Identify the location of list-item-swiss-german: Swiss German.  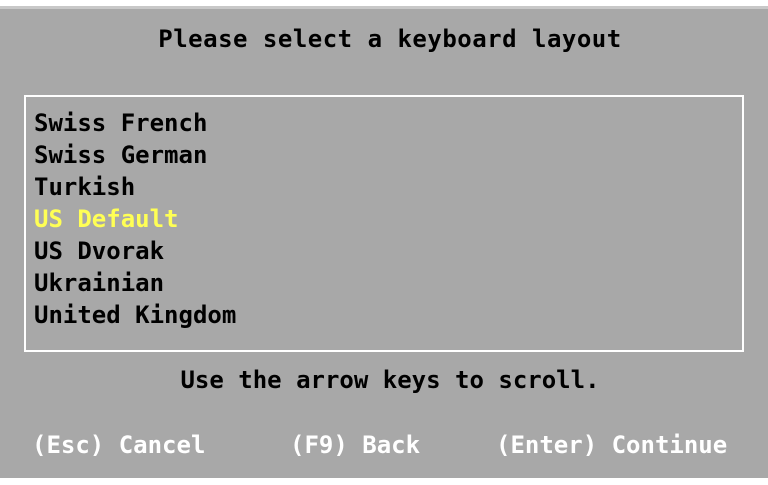
(120, 155).